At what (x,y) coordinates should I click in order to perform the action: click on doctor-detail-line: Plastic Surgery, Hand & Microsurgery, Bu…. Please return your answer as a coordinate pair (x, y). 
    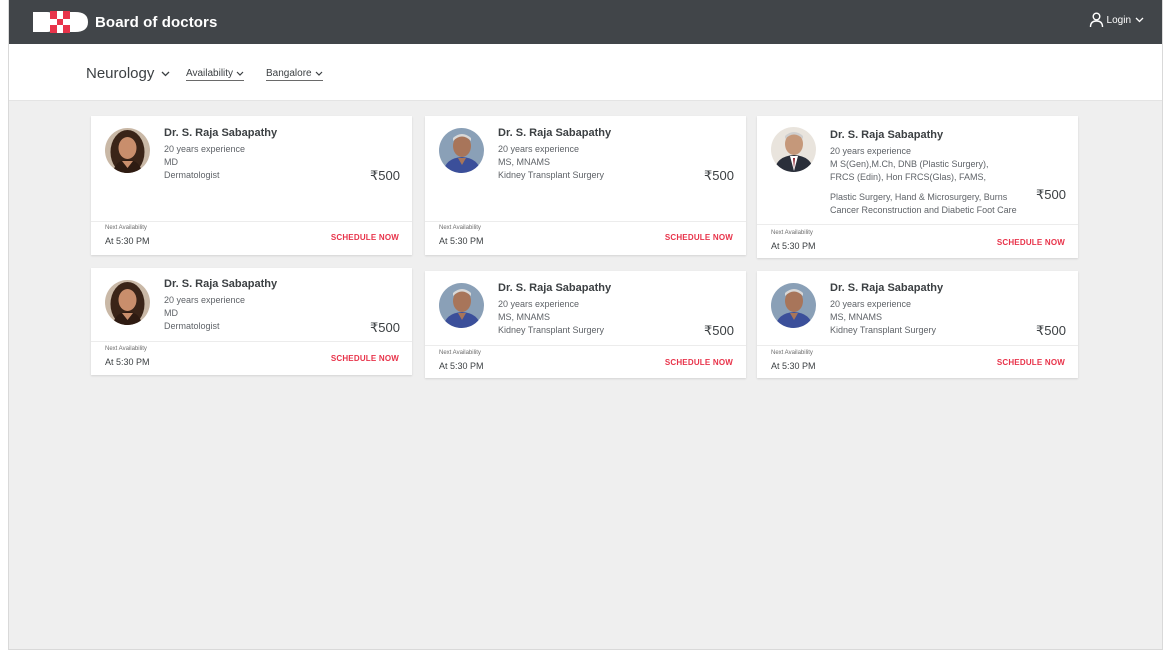
    Looking at the image, I should click on (919, 197).